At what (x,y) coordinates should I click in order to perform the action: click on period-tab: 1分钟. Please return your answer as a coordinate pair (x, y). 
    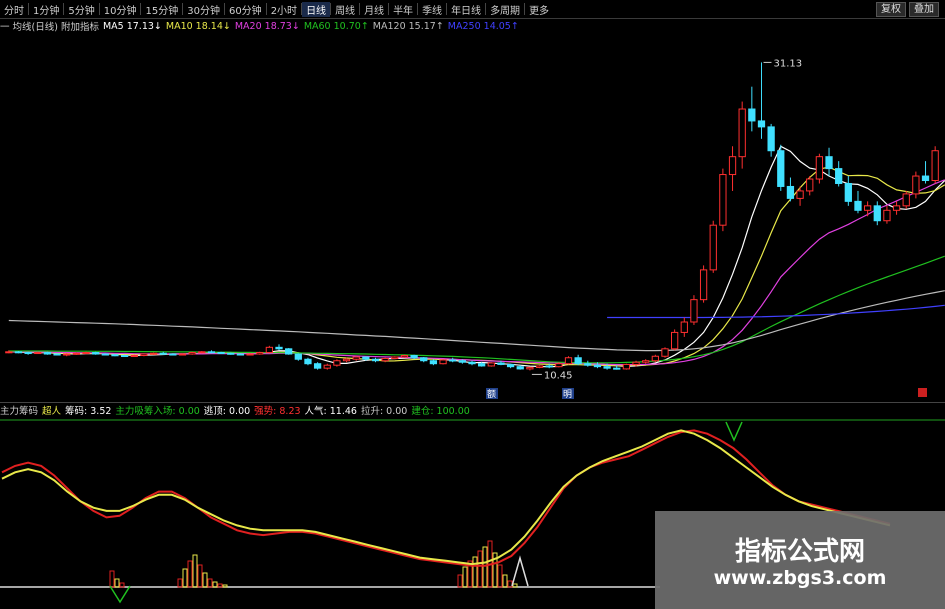
    Looking at the image, I should click on (46, 9).